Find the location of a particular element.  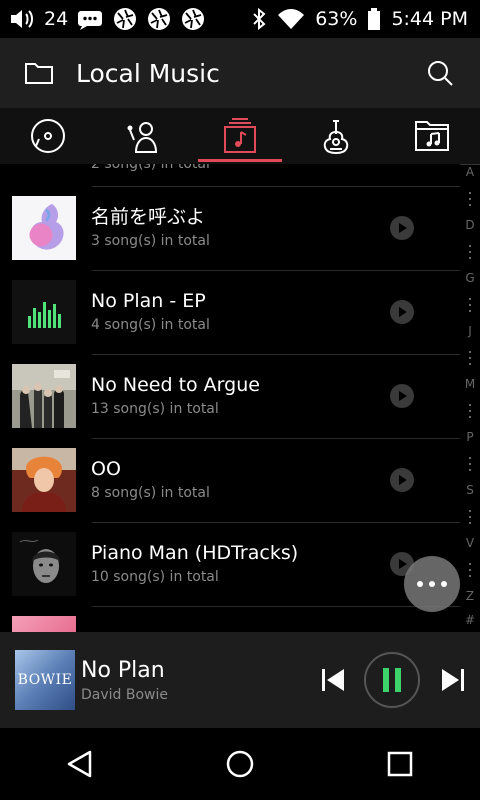

disc-icon is located at coordinates (48, 136).